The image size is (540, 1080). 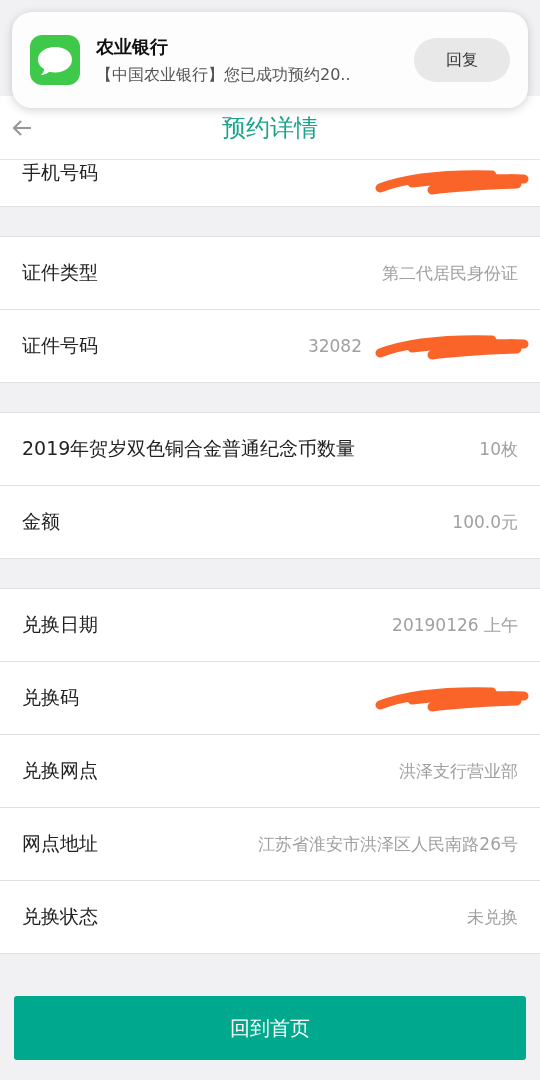 What do you see at coordinates (270, 60) in the screenshot?
I see `notification-card: 农业银行 【中国农业银行】您已成功预约20.. 回复` at bounding box center [270, 60].